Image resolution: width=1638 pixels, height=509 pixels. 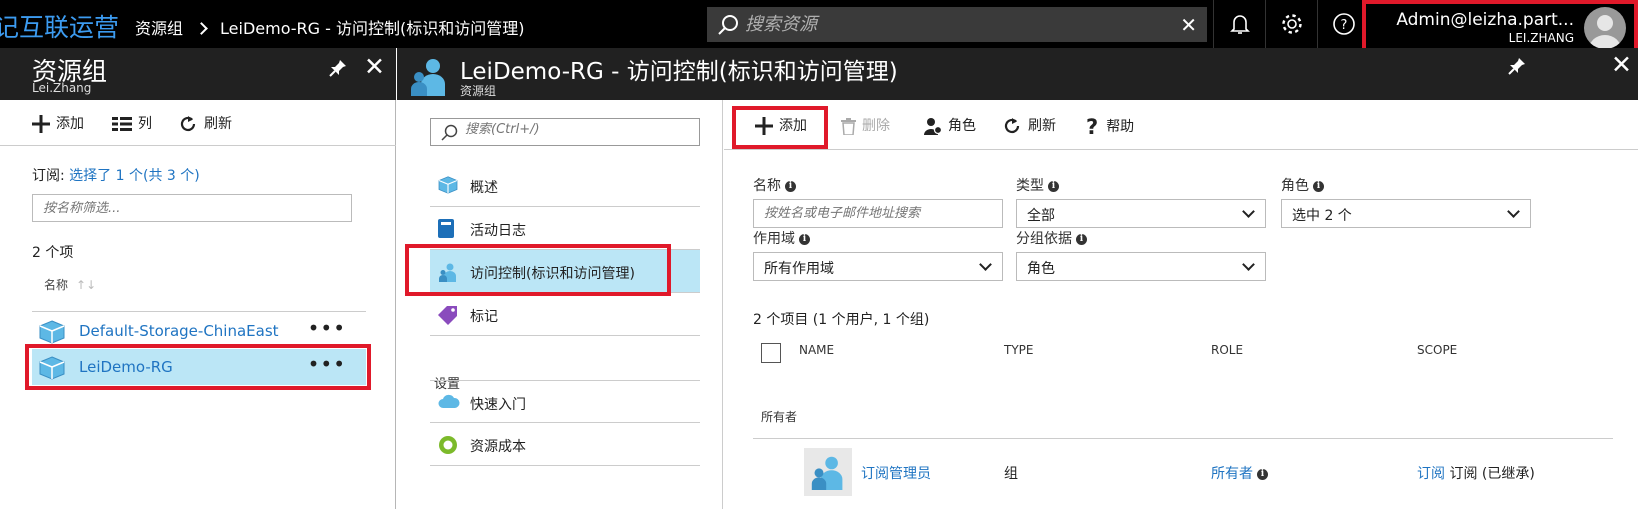 I want to click on breadcrumb-item-resource-groups: 资源组, so click(x=159, y=28).